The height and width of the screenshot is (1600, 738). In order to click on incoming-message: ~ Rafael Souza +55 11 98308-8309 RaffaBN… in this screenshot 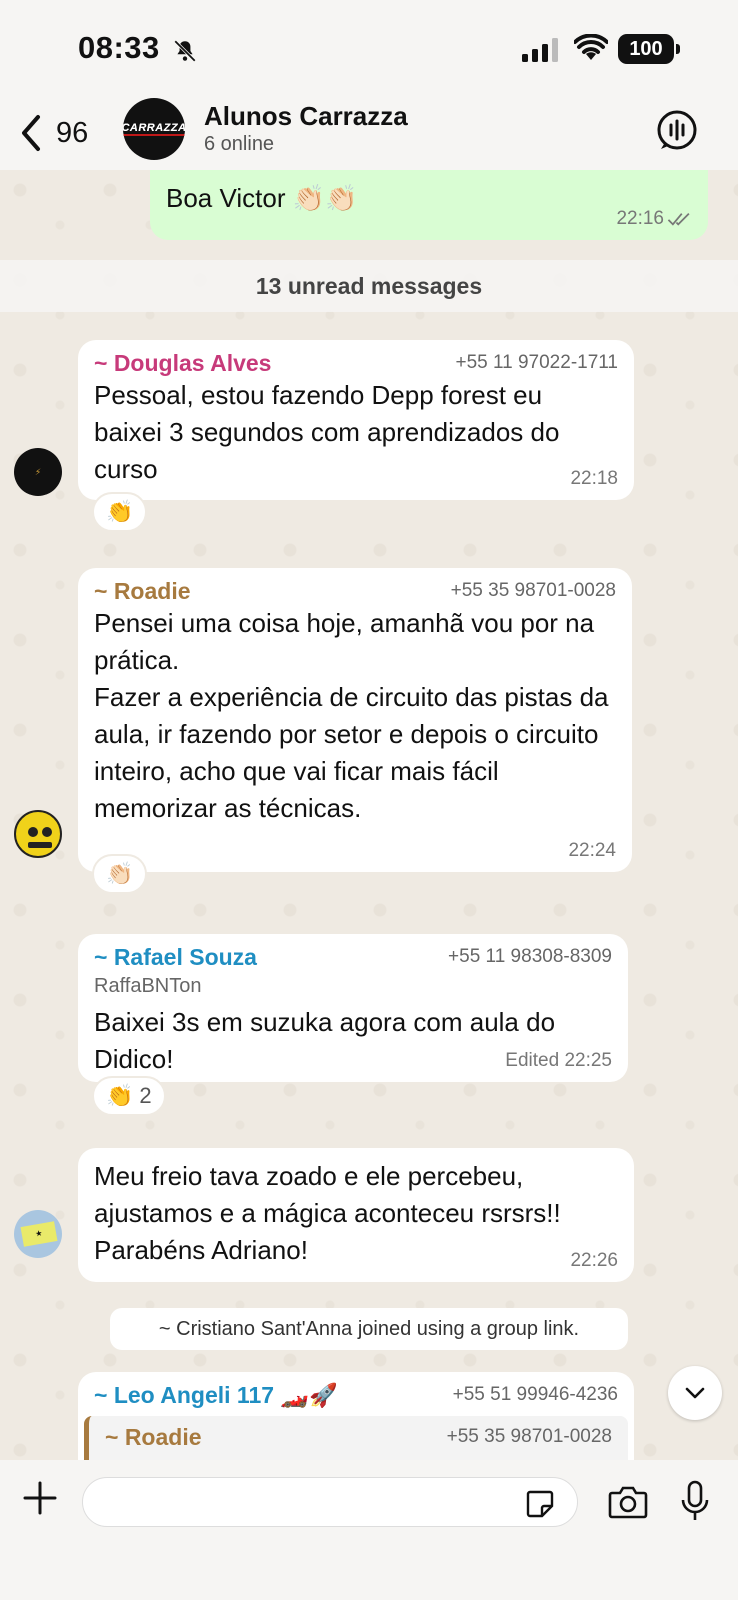, I will do `click(353, 1008)`.